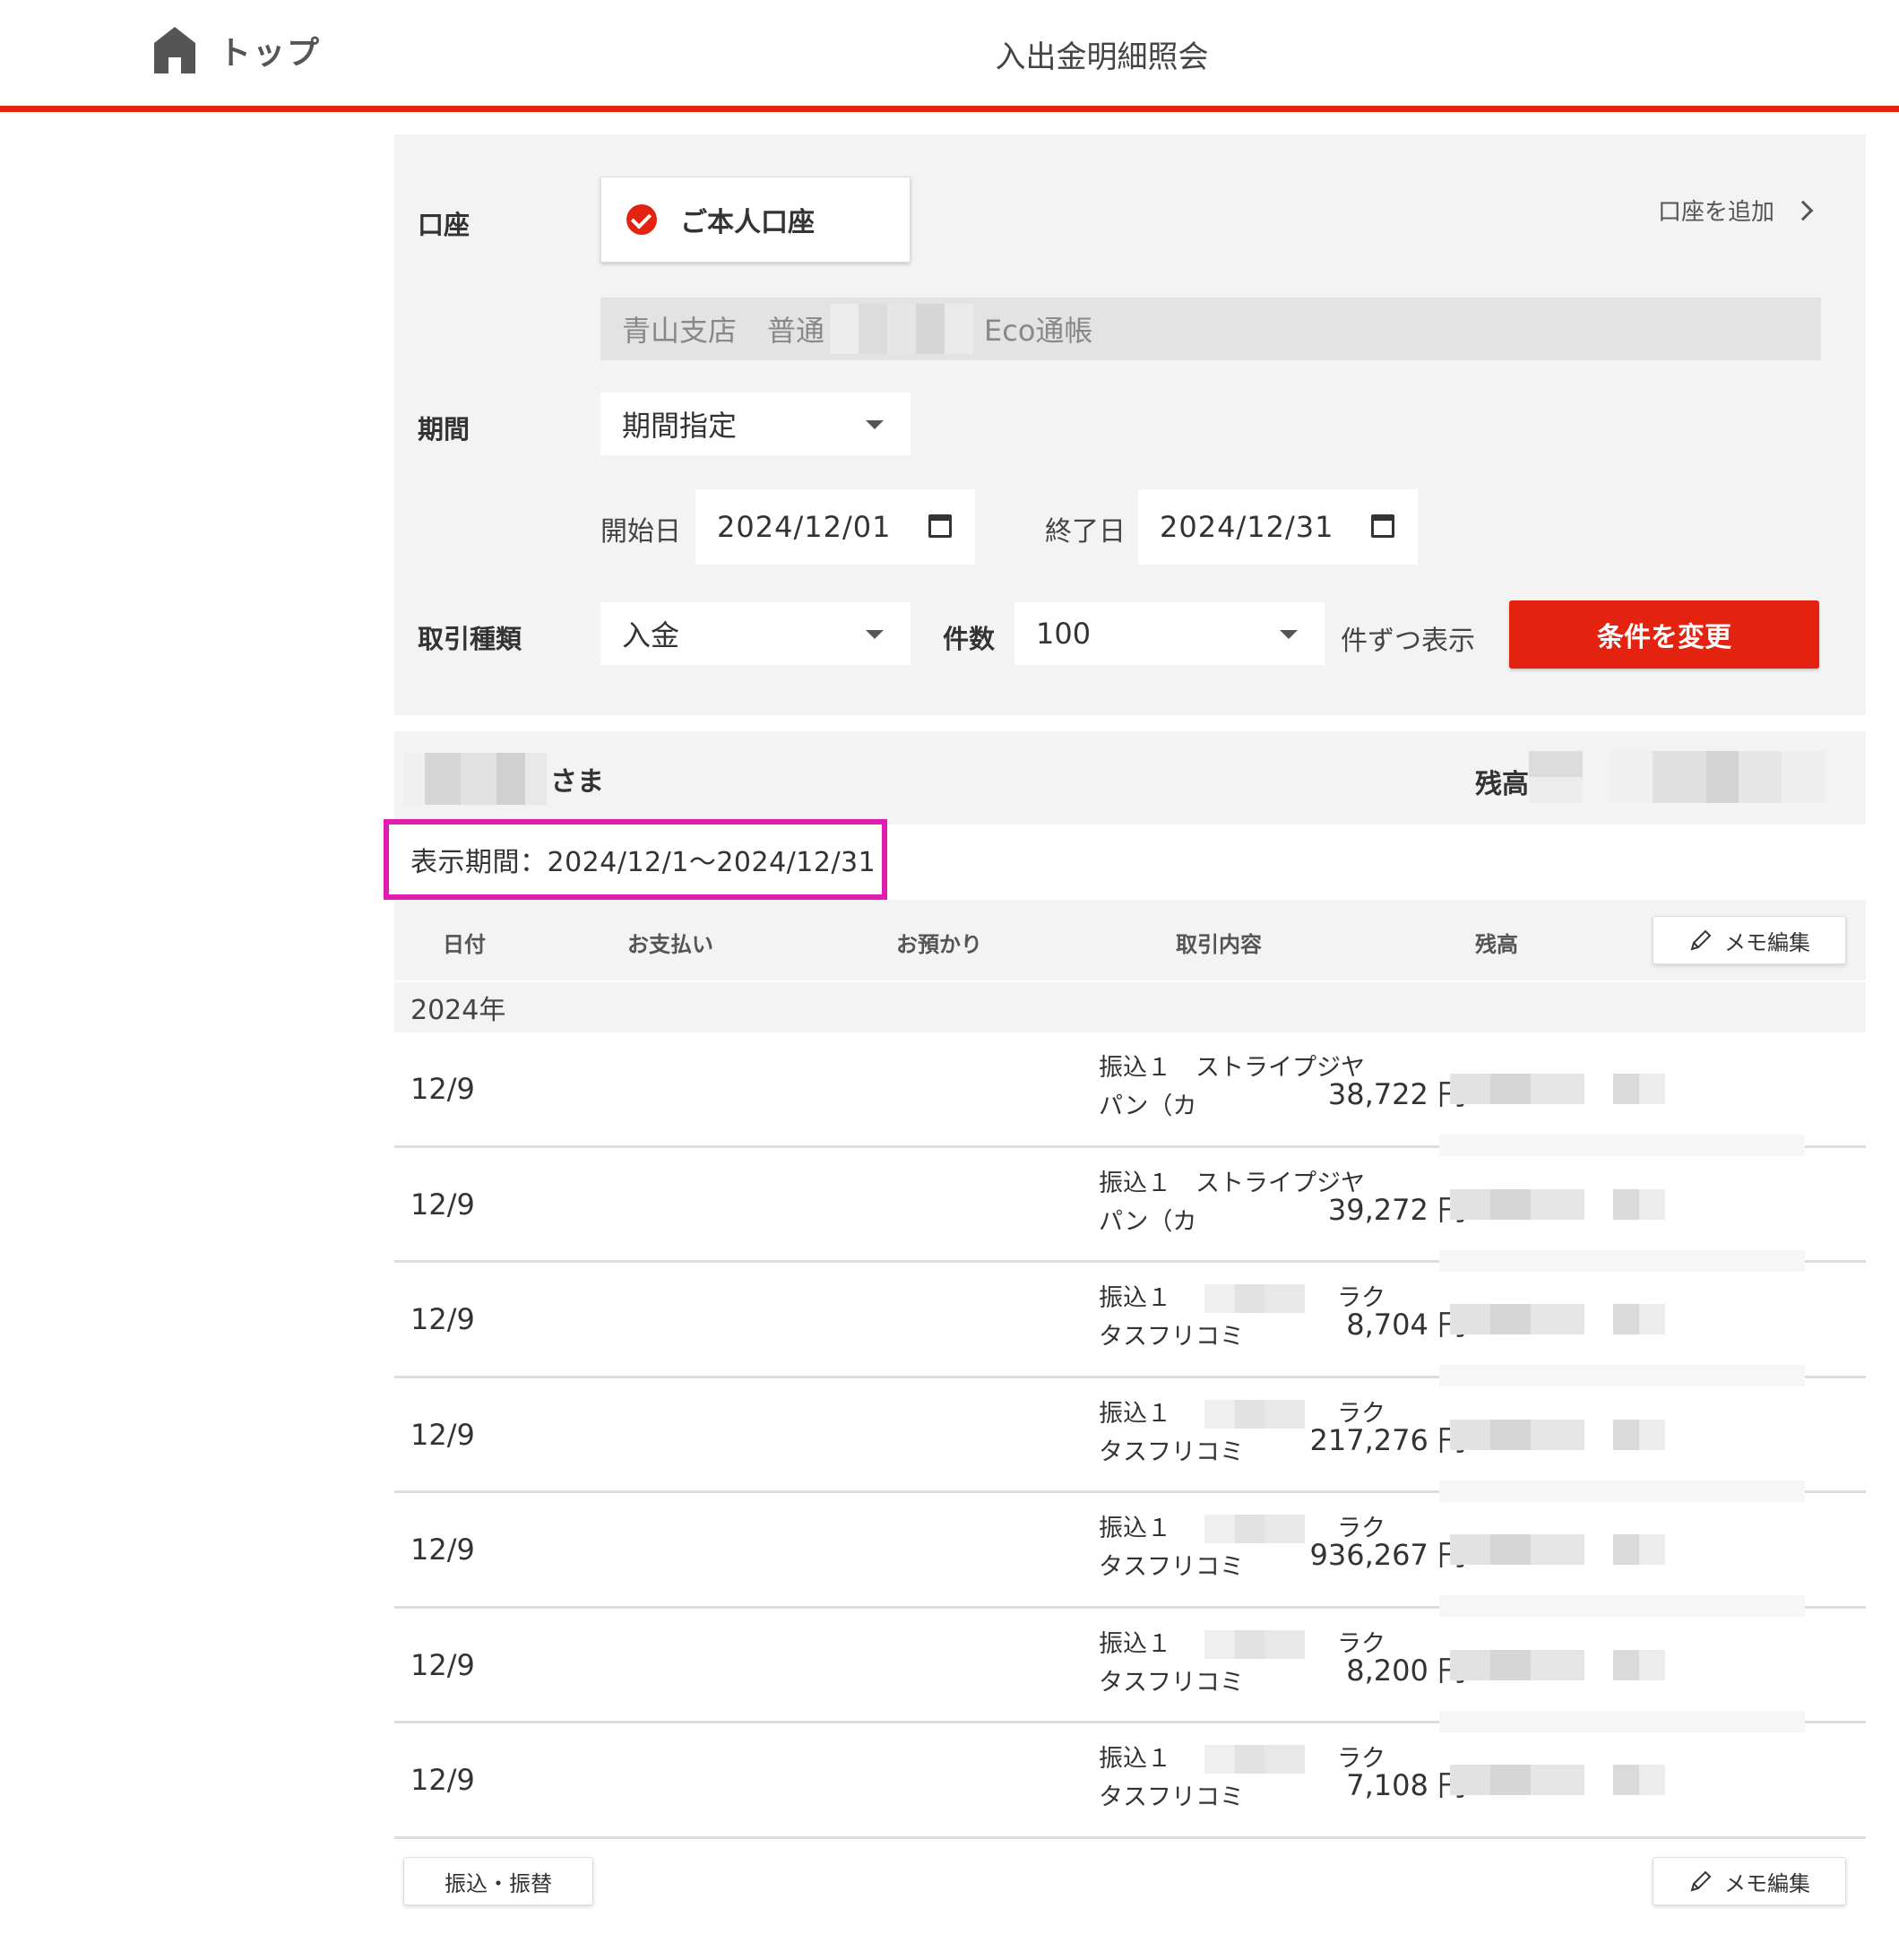 The image size is (1899, 1960). I want to click on col-date: 日付, so click(464, 944).